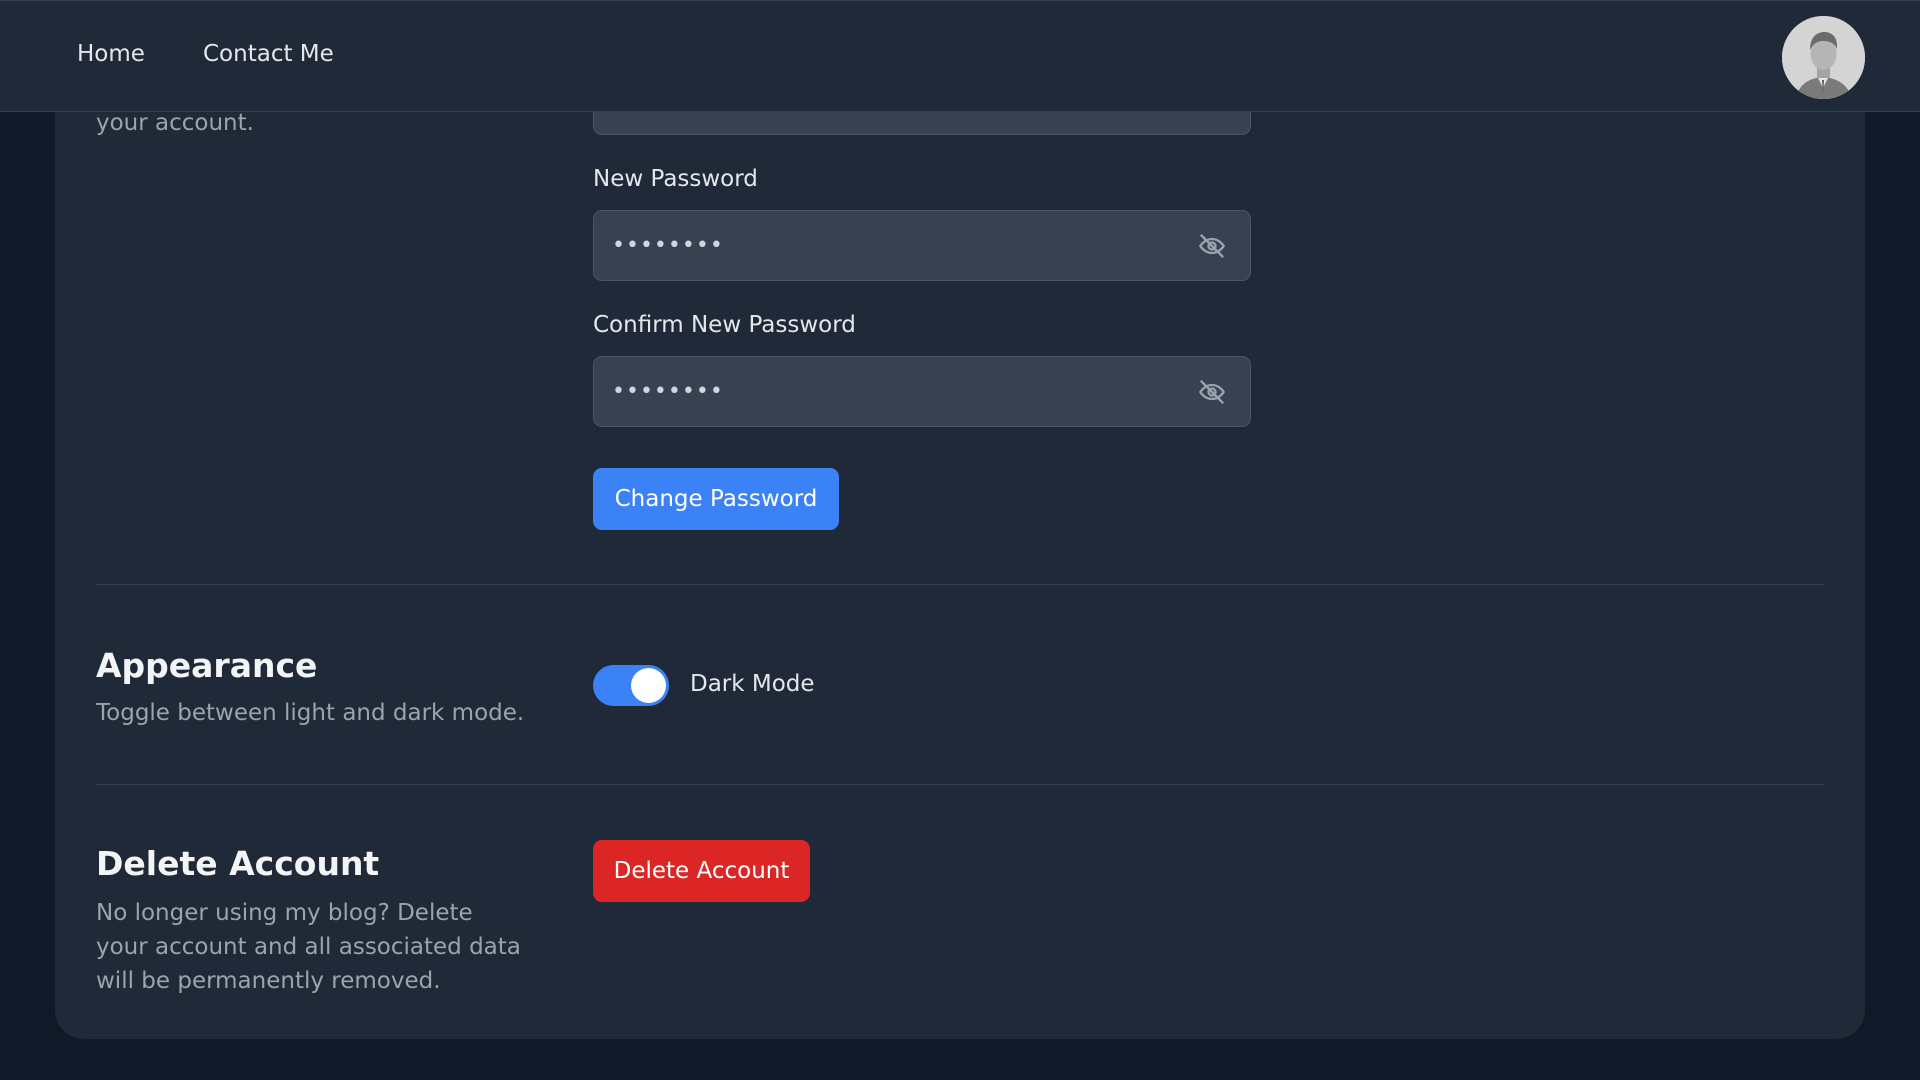 The width and height of the screenshot is (1920, 1080). I want to click on dark-mode-toggle, so click(631, 685).